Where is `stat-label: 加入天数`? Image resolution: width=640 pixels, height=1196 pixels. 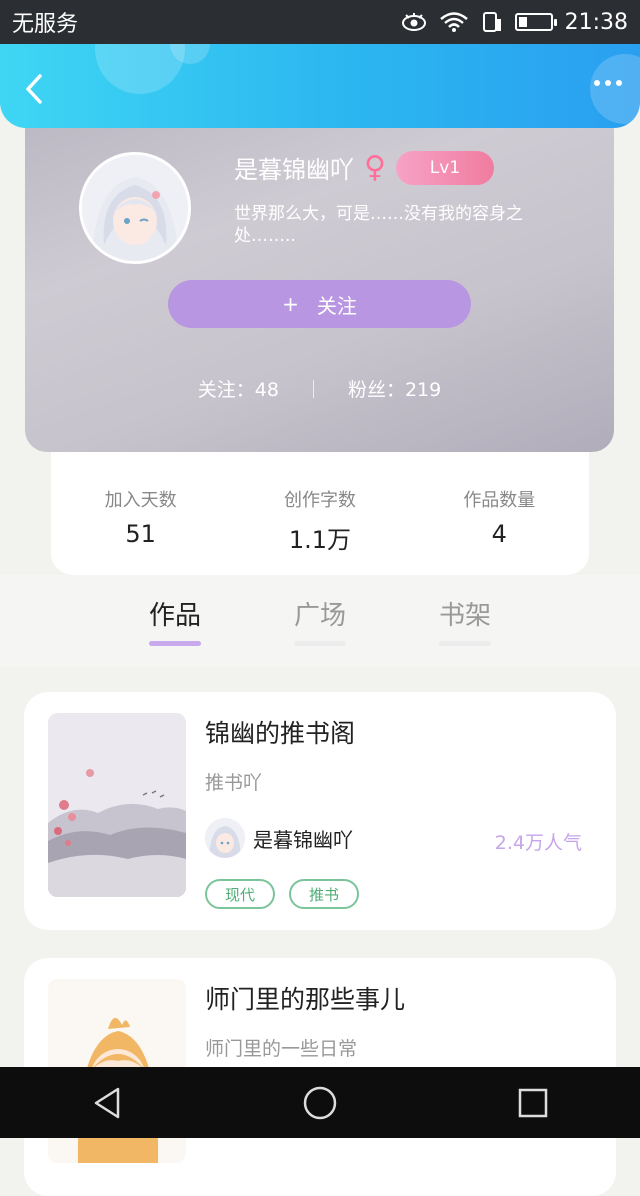
stat-label: 加入天数 is located at coordinates (140, 500).